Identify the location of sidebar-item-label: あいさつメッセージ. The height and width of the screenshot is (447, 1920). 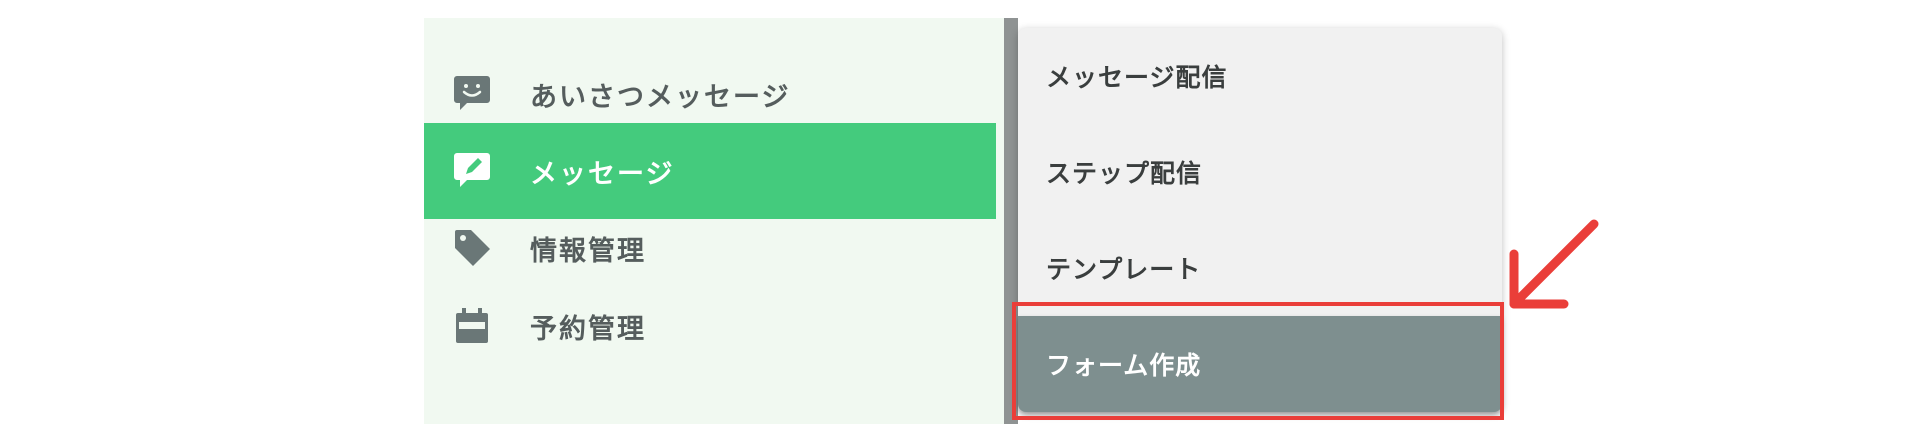
(660, 97).